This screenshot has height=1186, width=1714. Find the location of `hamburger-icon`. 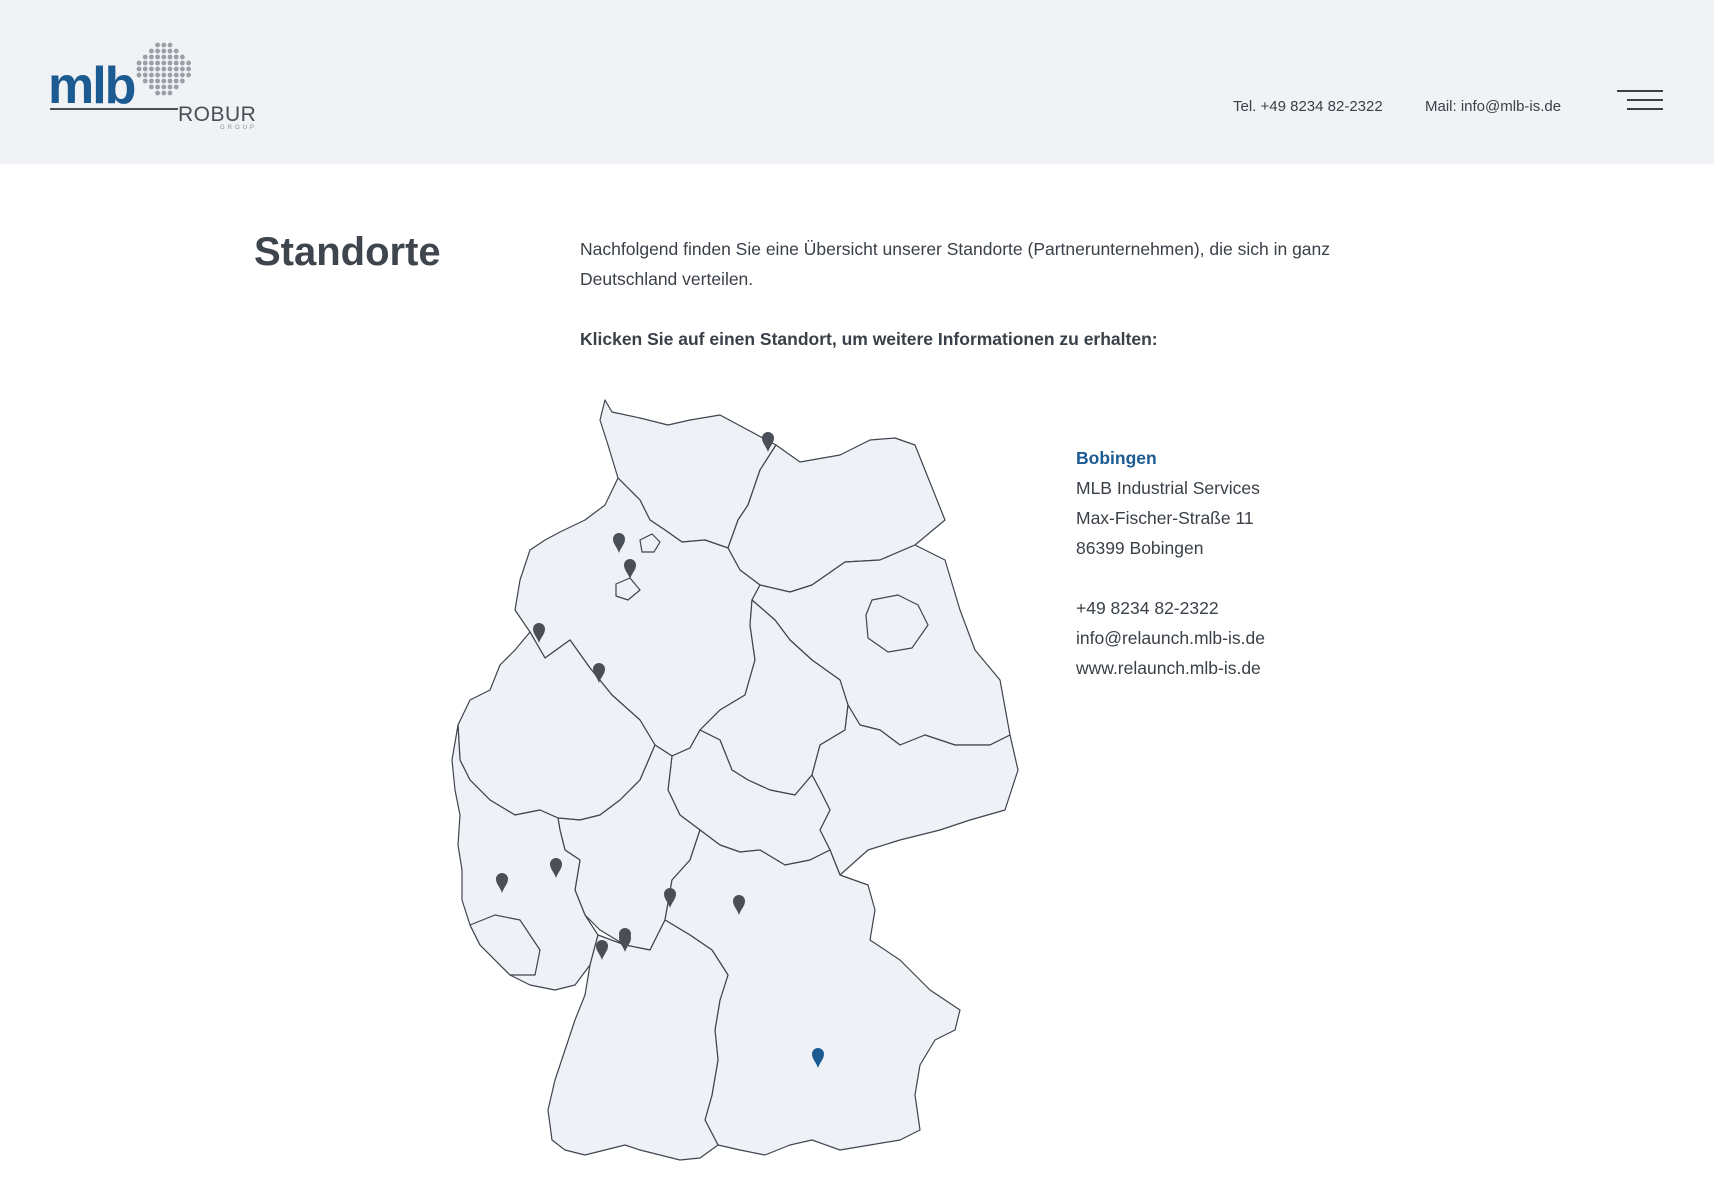

hamburger-icon is located at coordinates (1640, 101).